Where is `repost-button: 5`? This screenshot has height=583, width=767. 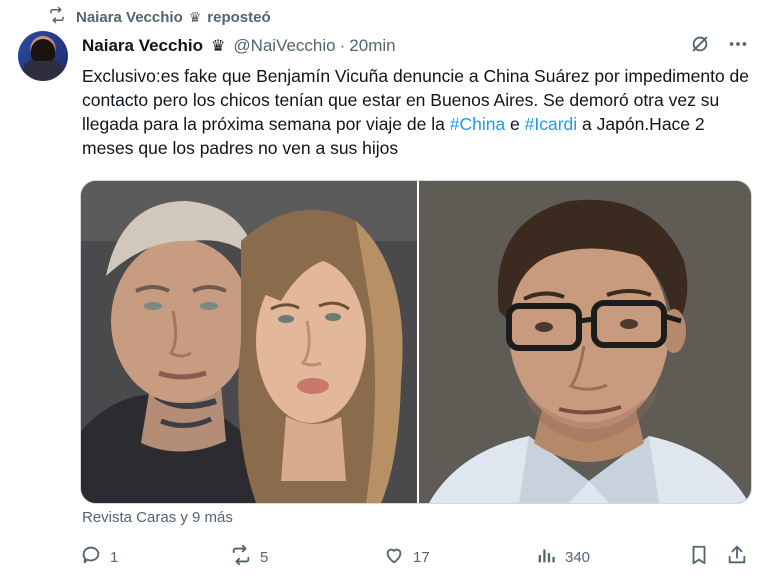 repost-button: 5 is located at coordinates (249, 557).